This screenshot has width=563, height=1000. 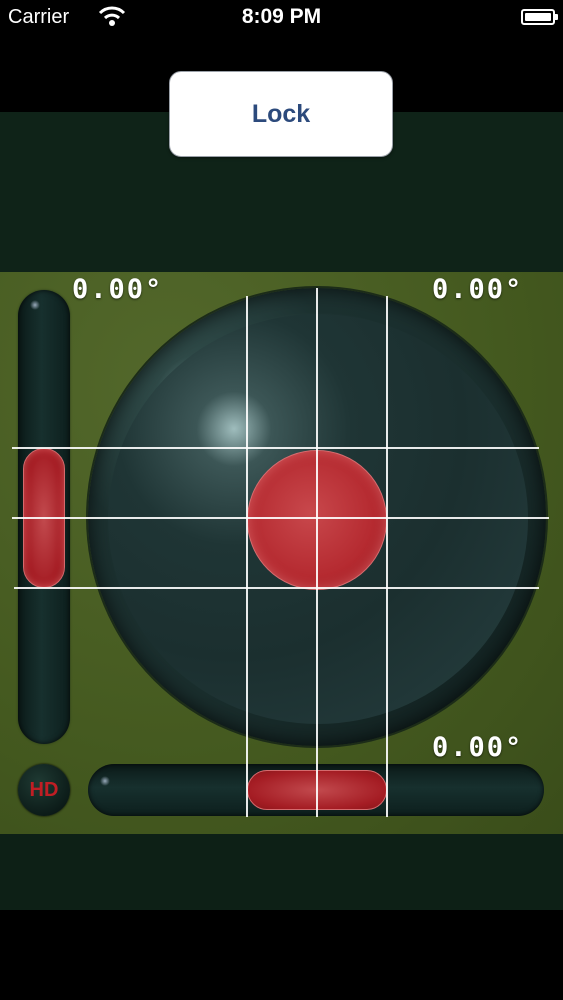 What do you see at coordinates (275, 448) in the screenshot?
I see `grid-line-horizontal-top` at bounding box center [275, 448].